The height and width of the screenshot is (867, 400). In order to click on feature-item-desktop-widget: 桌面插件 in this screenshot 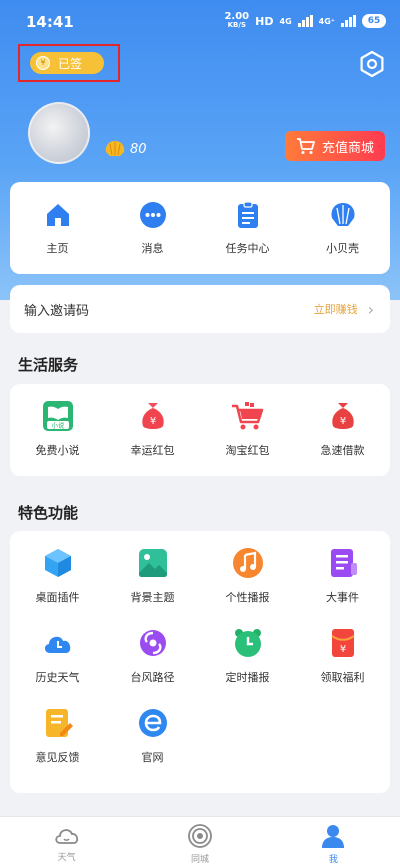, I will do `click(57, 576)`.